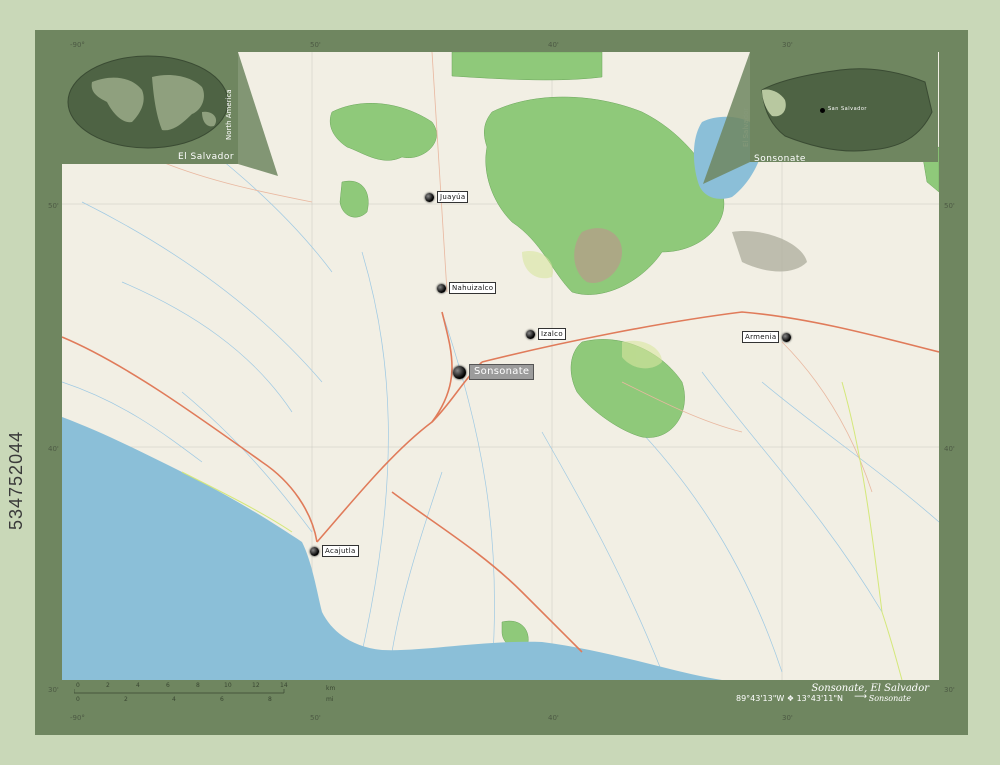  I want to click on city-marker-acajutla: Acajutla, so click(334, 551).